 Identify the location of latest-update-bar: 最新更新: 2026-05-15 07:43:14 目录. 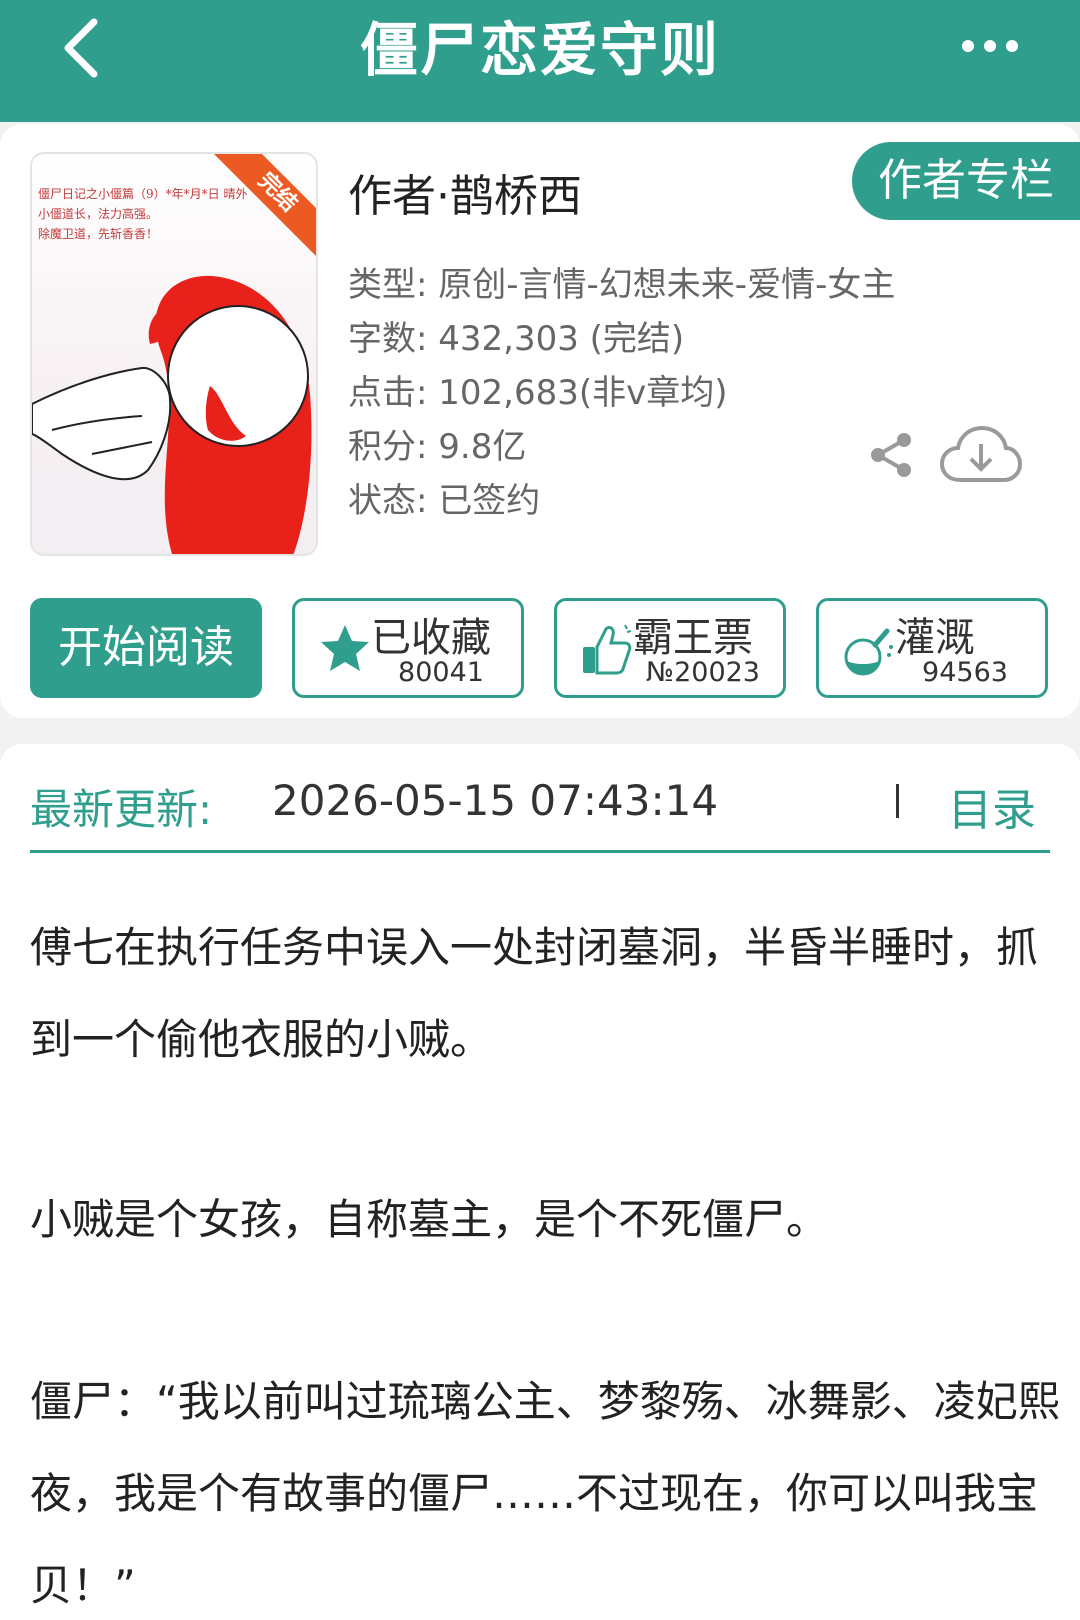
(540, 813).